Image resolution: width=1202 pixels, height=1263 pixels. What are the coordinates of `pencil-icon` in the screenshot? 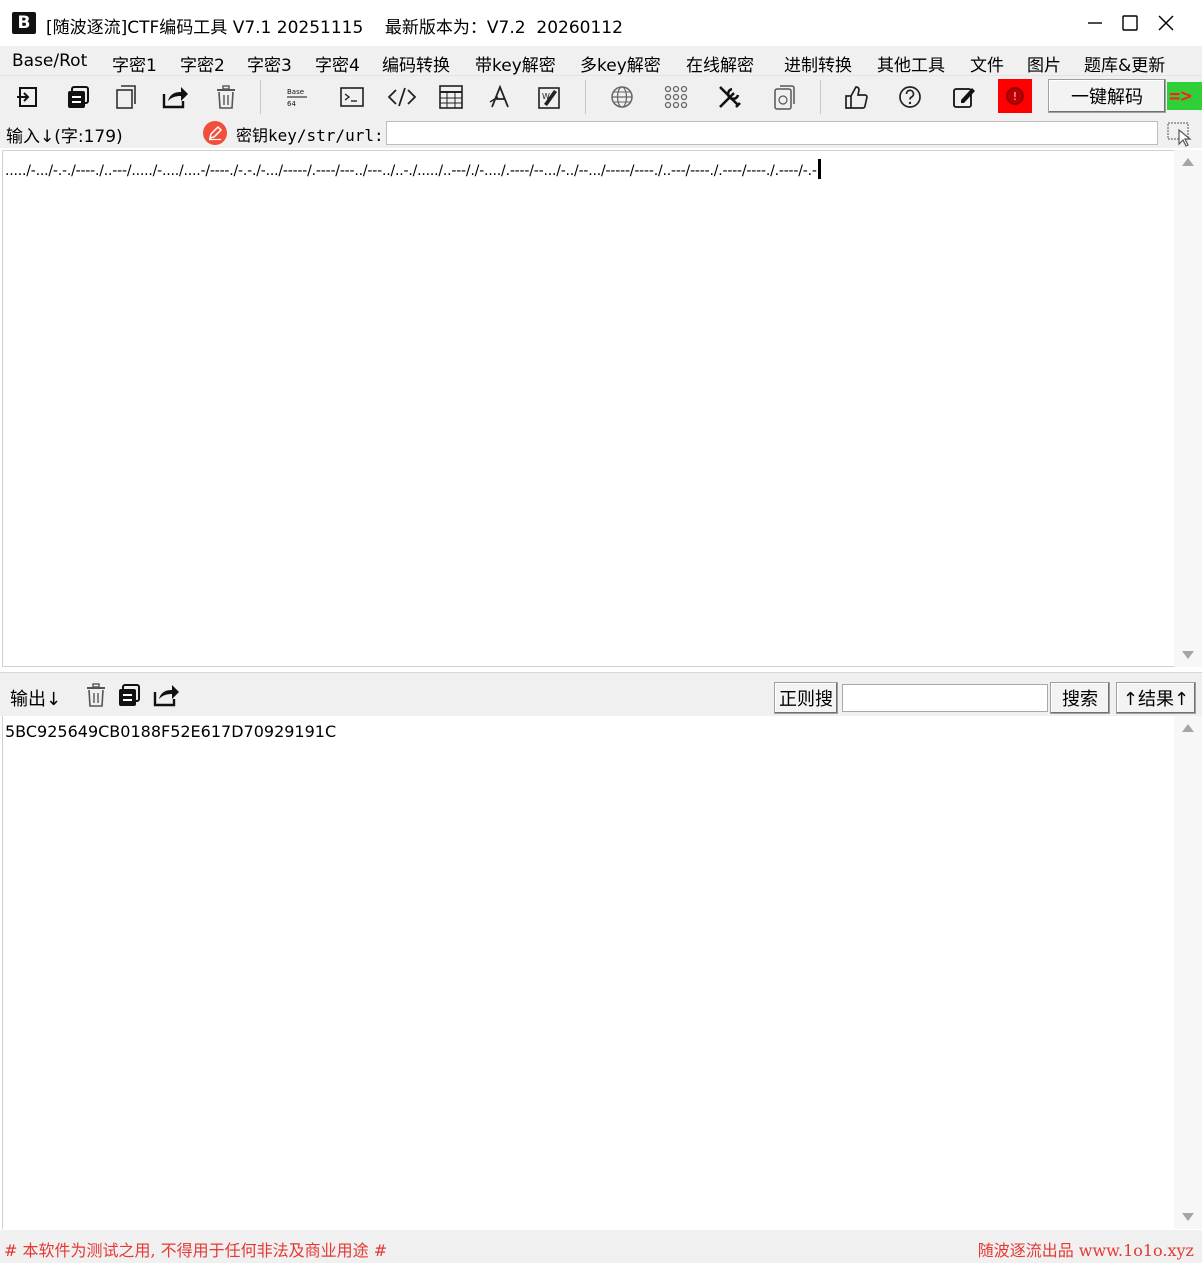 It's located at (215, 133).